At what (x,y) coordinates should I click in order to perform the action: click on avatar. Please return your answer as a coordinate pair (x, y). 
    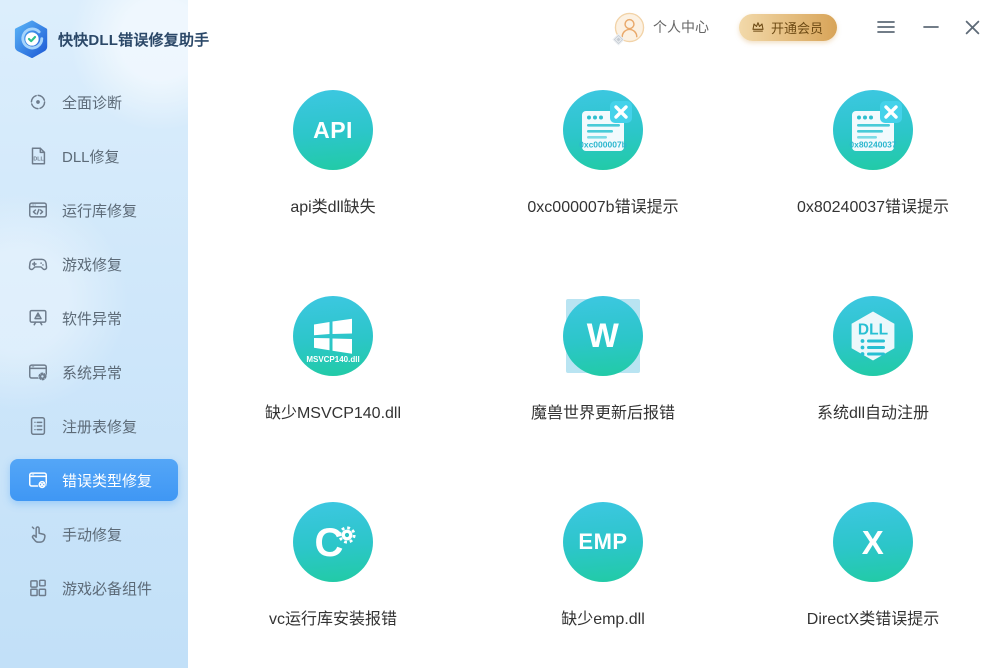
    Looking at the image, I should click on (628, 29).